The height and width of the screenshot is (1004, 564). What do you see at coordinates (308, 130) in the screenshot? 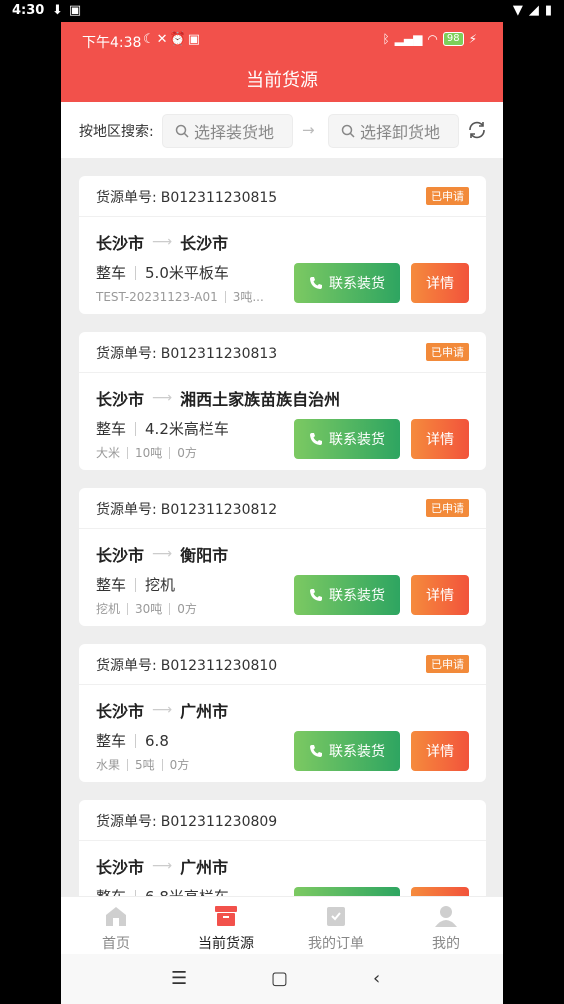
I see `arrow-right-icon: →` at bounding box center [308, 130].